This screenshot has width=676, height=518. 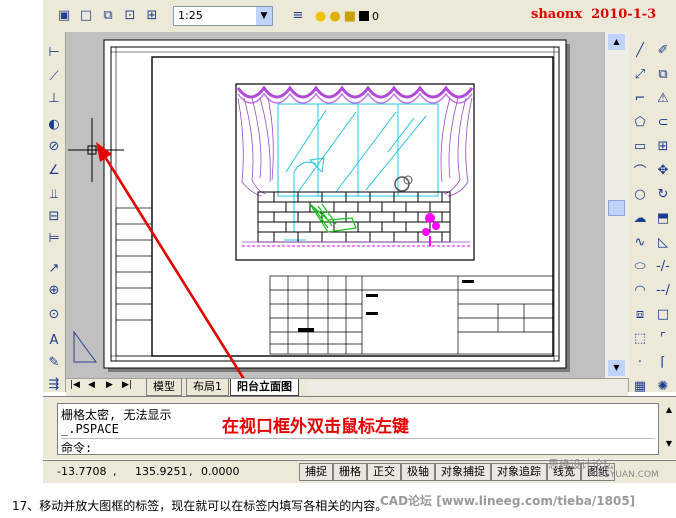 I want to click on dim-update-icon: ⇶, so click(x=54, y=384).